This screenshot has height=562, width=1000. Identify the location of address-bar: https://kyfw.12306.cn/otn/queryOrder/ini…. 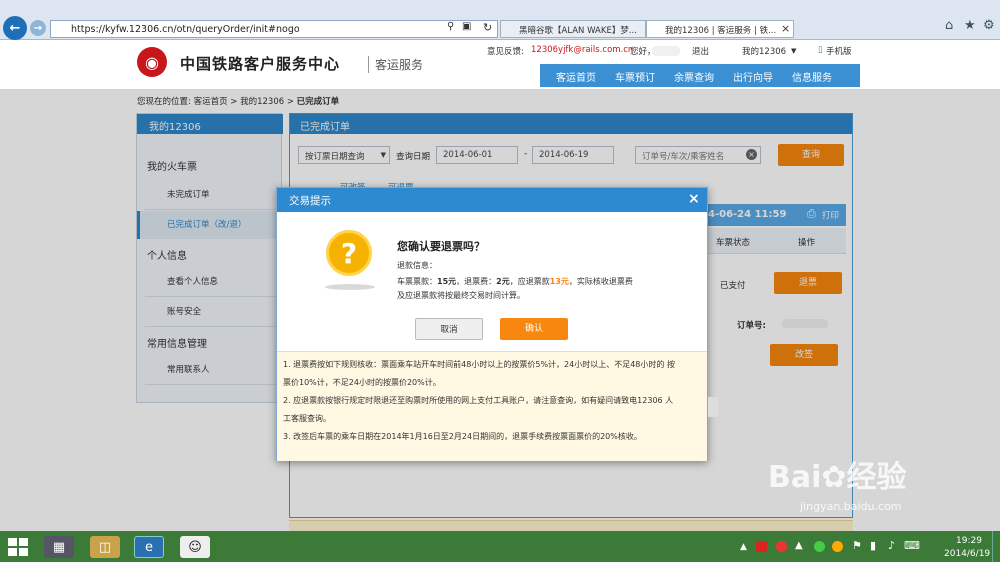
(274, 29).